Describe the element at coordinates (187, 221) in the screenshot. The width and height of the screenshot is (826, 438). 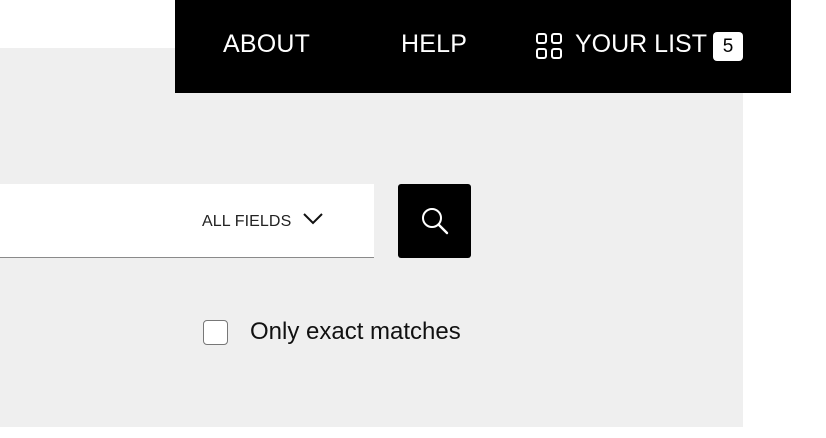
I see `search-field: ALL FIELDS` at that location.